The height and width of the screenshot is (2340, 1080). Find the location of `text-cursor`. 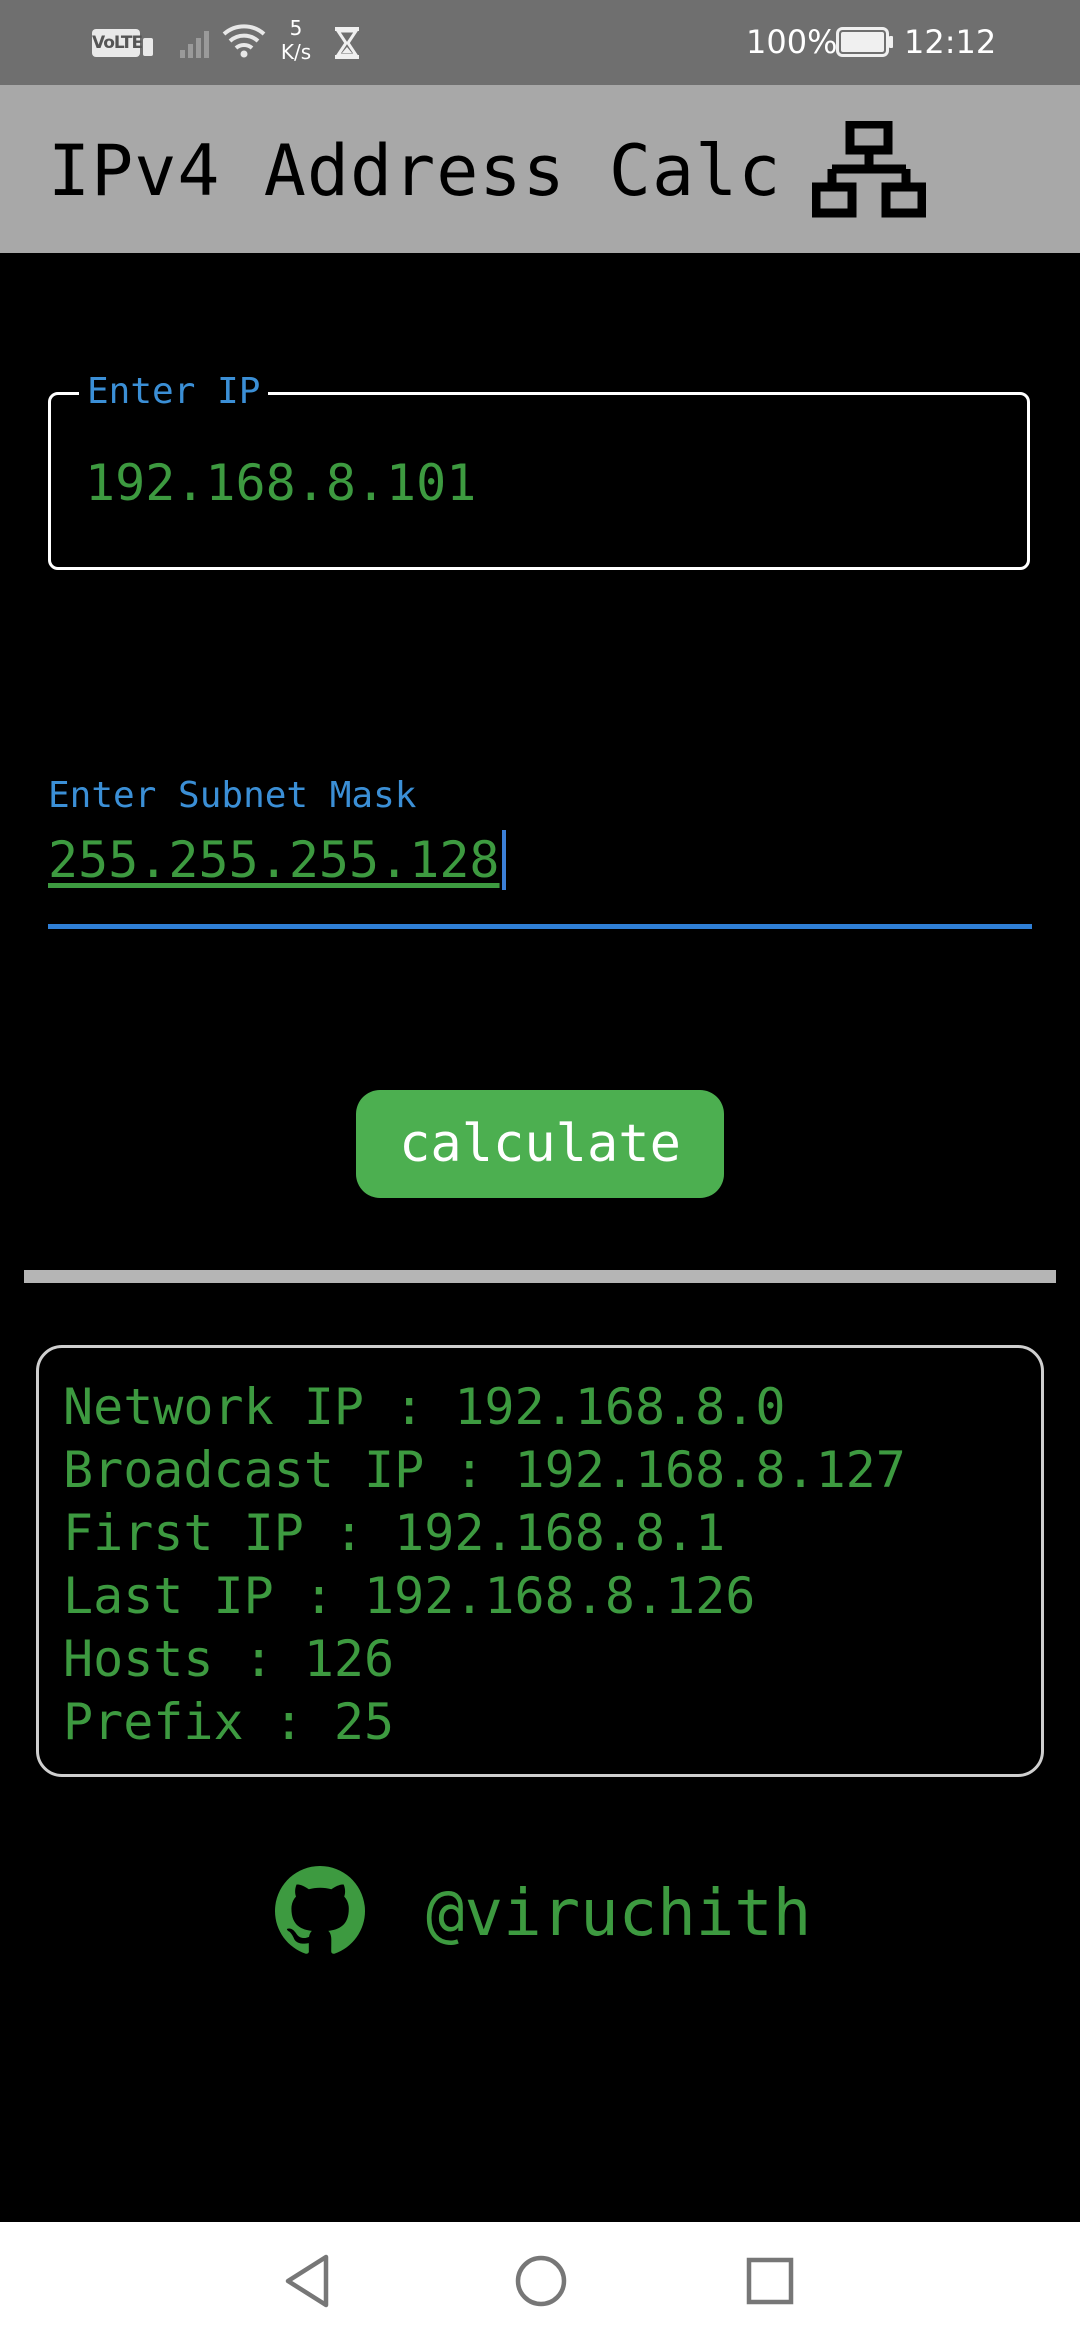

text-cursor is located at coordinates (503, 860).